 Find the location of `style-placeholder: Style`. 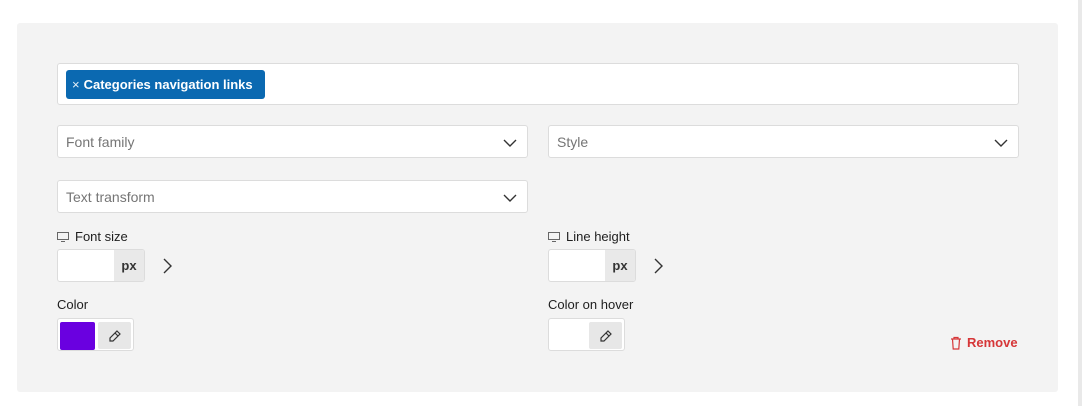

style-placeholder: Style is located at coordinates (573, 141).